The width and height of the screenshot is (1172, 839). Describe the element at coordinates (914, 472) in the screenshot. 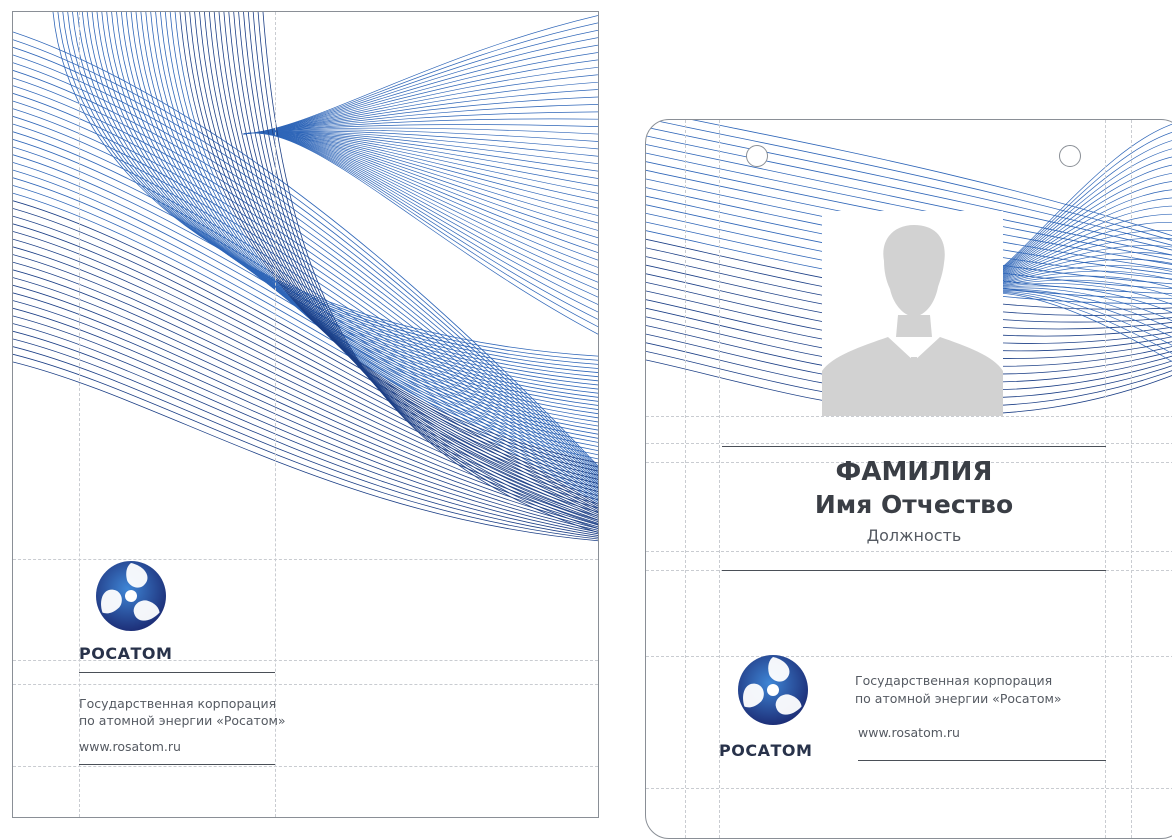

I see `surname: ФАМИЛИЯ` at that location.